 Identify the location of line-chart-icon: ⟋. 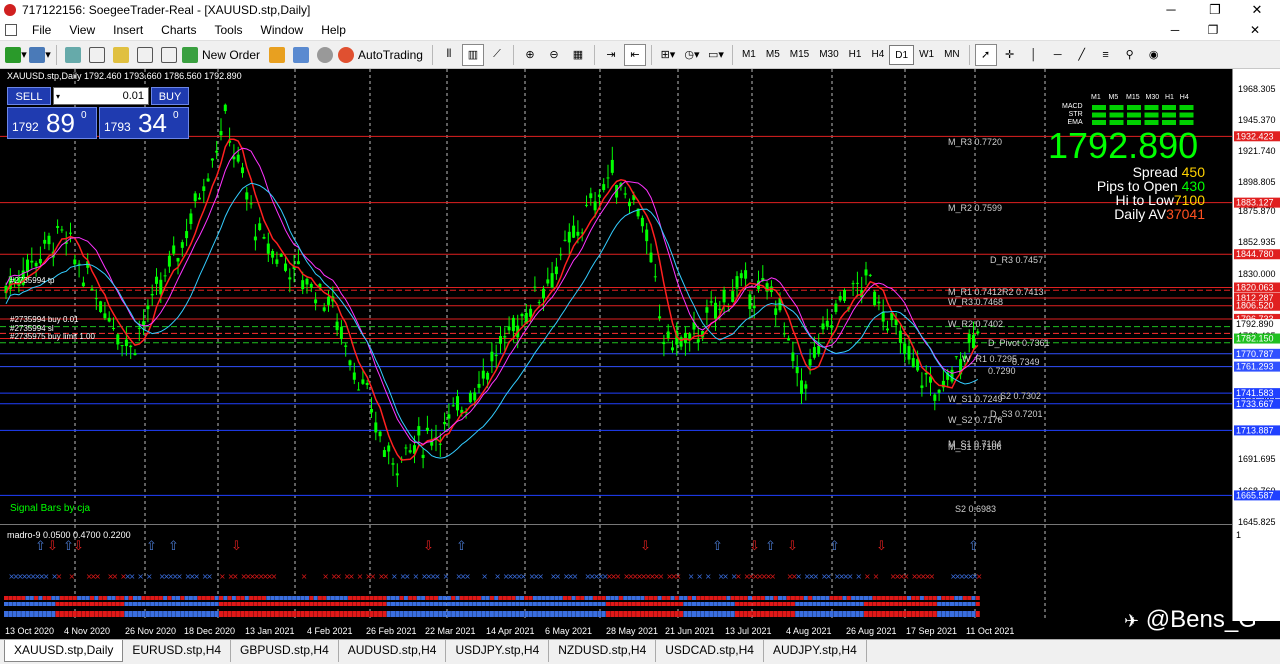
(497, 55).